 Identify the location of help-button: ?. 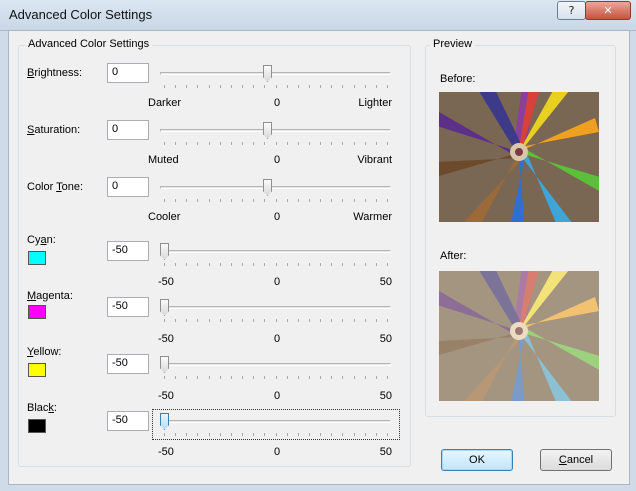
(571, 10).